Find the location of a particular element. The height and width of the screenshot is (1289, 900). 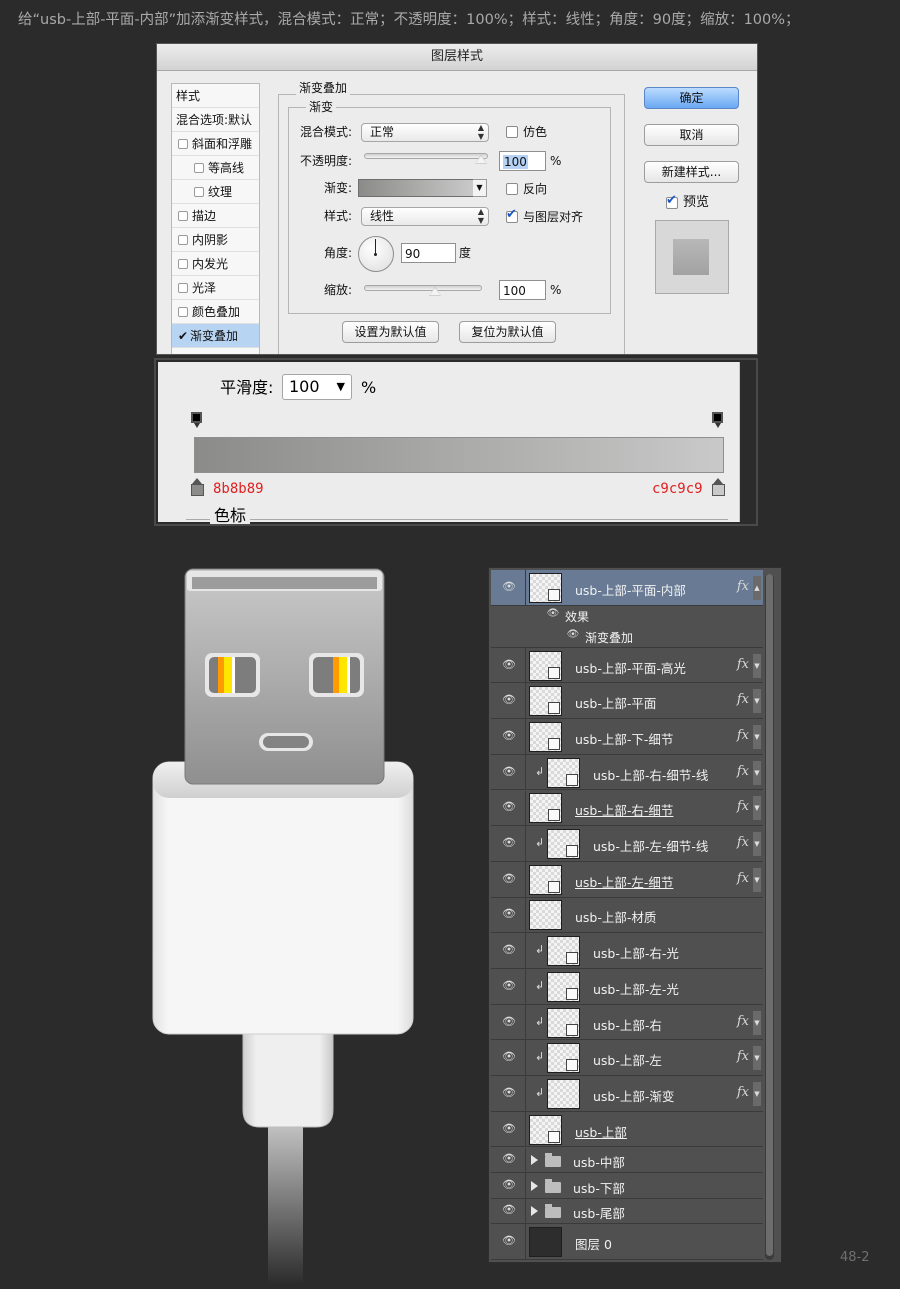

blend-mode-select: 正常 ▲ ▼ is located at coordinates (425, 132).